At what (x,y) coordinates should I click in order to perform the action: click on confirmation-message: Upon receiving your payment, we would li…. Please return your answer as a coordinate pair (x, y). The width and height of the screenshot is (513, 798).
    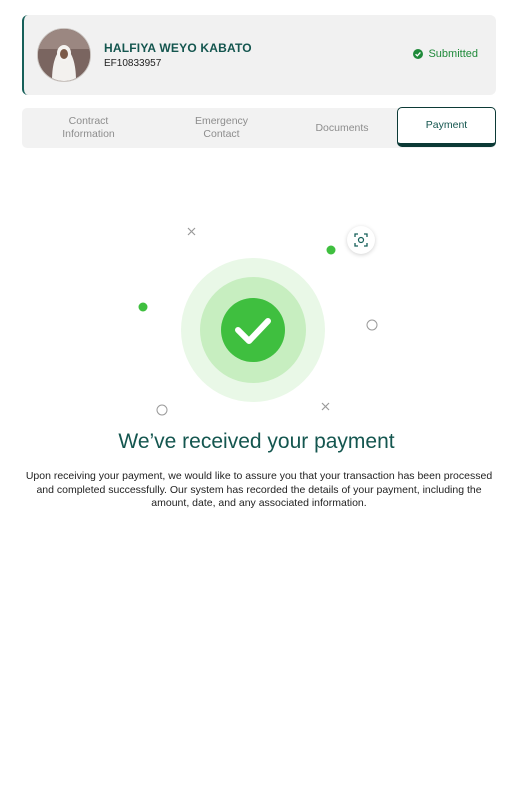
    Looking at the image, I should click on (259, 489).